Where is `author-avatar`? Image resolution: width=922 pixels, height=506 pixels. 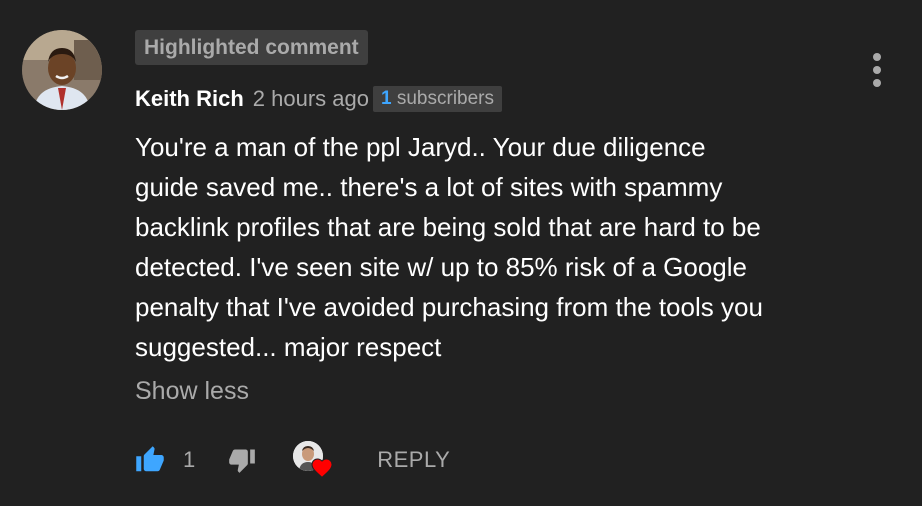
author-avatar is located at coordinates (62, 70).